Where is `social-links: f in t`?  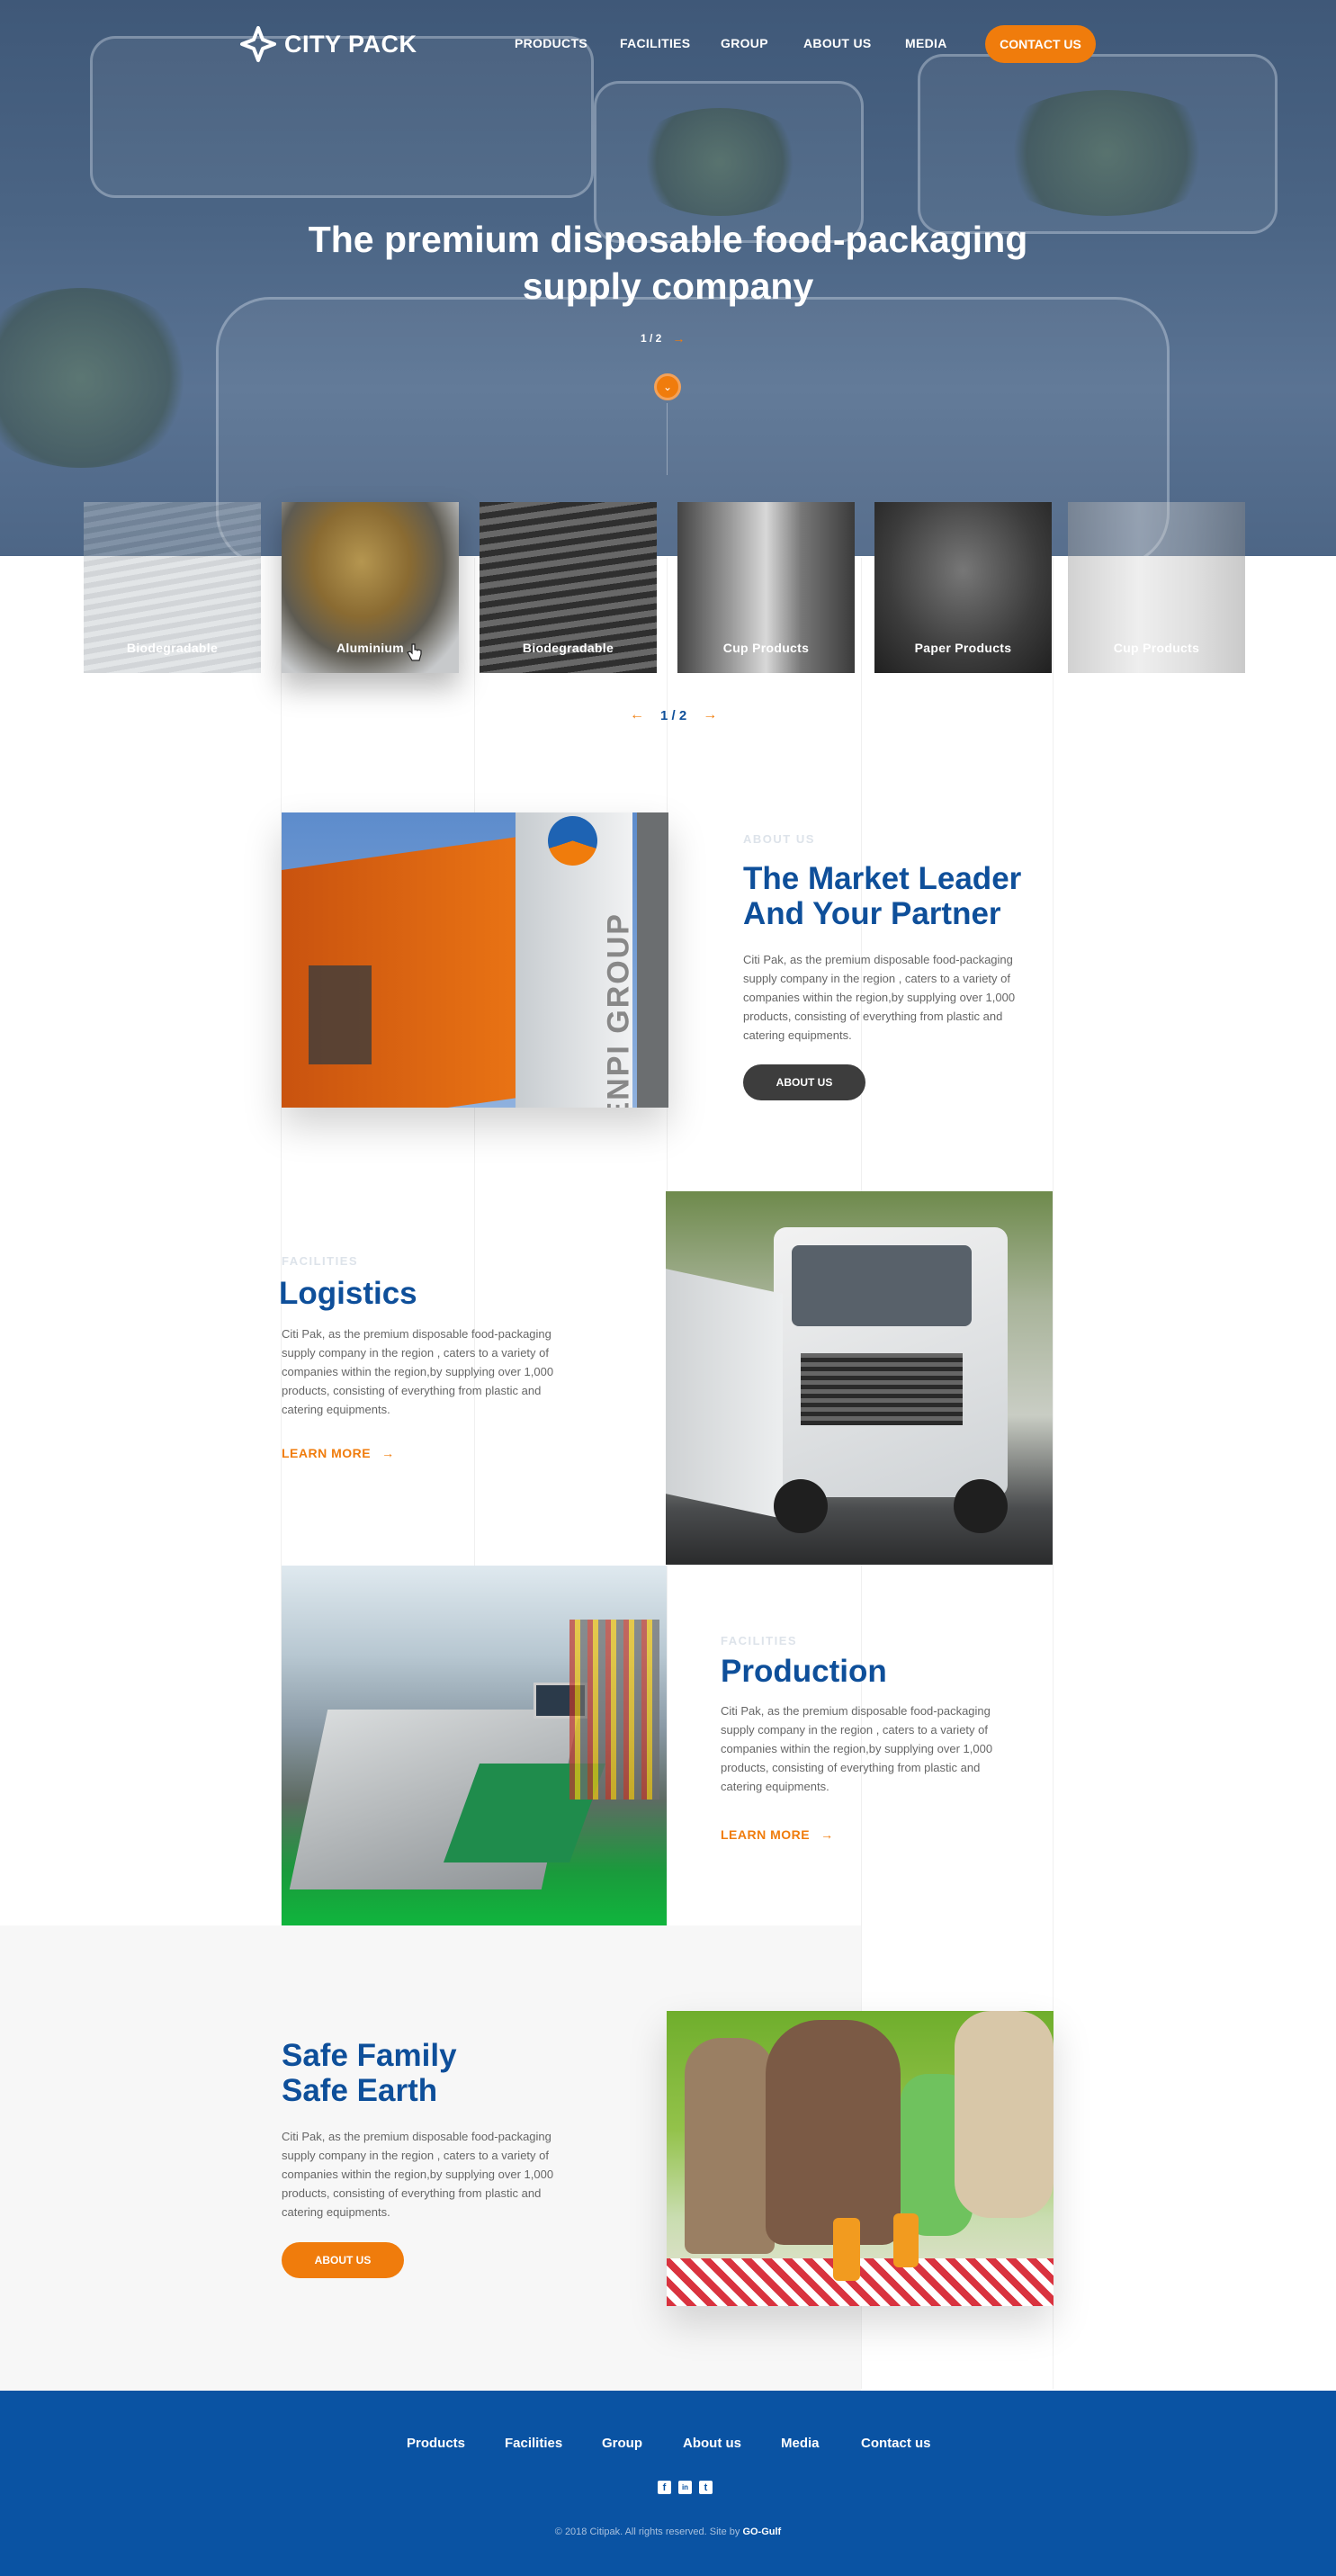 social-links: f in t is located at coordinates (685, 2487).